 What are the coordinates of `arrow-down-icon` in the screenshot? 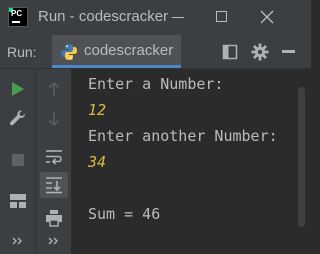 It's located at (54, 119).